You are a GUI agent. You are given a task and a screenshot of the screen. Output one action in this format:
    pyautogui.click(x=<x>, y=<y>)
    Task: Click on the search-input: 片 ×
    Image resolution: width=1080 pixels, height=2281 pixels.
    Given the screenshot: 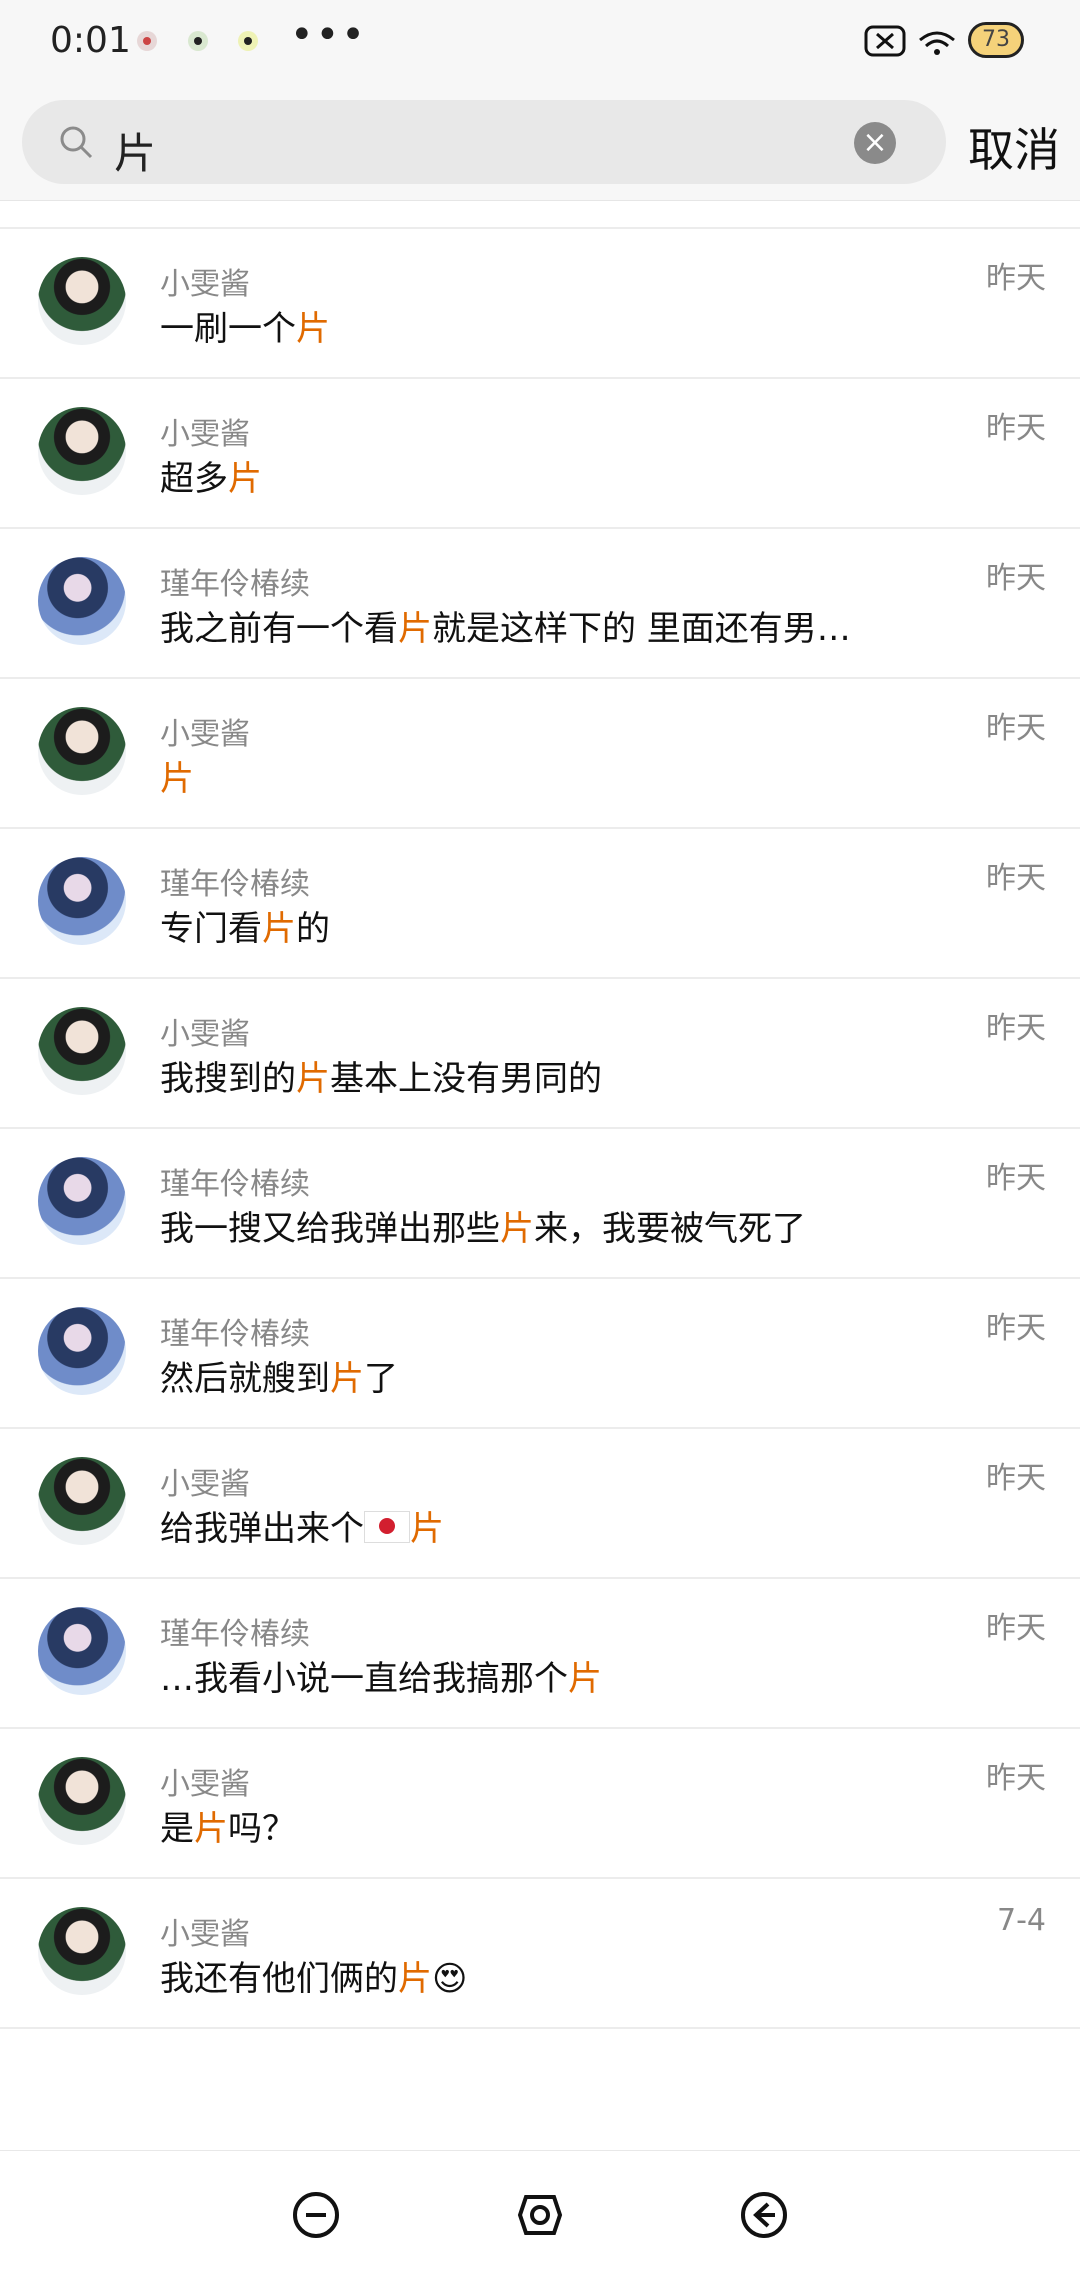 What is the action you would take?
    pyautogui.click(x=484, y=142)
    